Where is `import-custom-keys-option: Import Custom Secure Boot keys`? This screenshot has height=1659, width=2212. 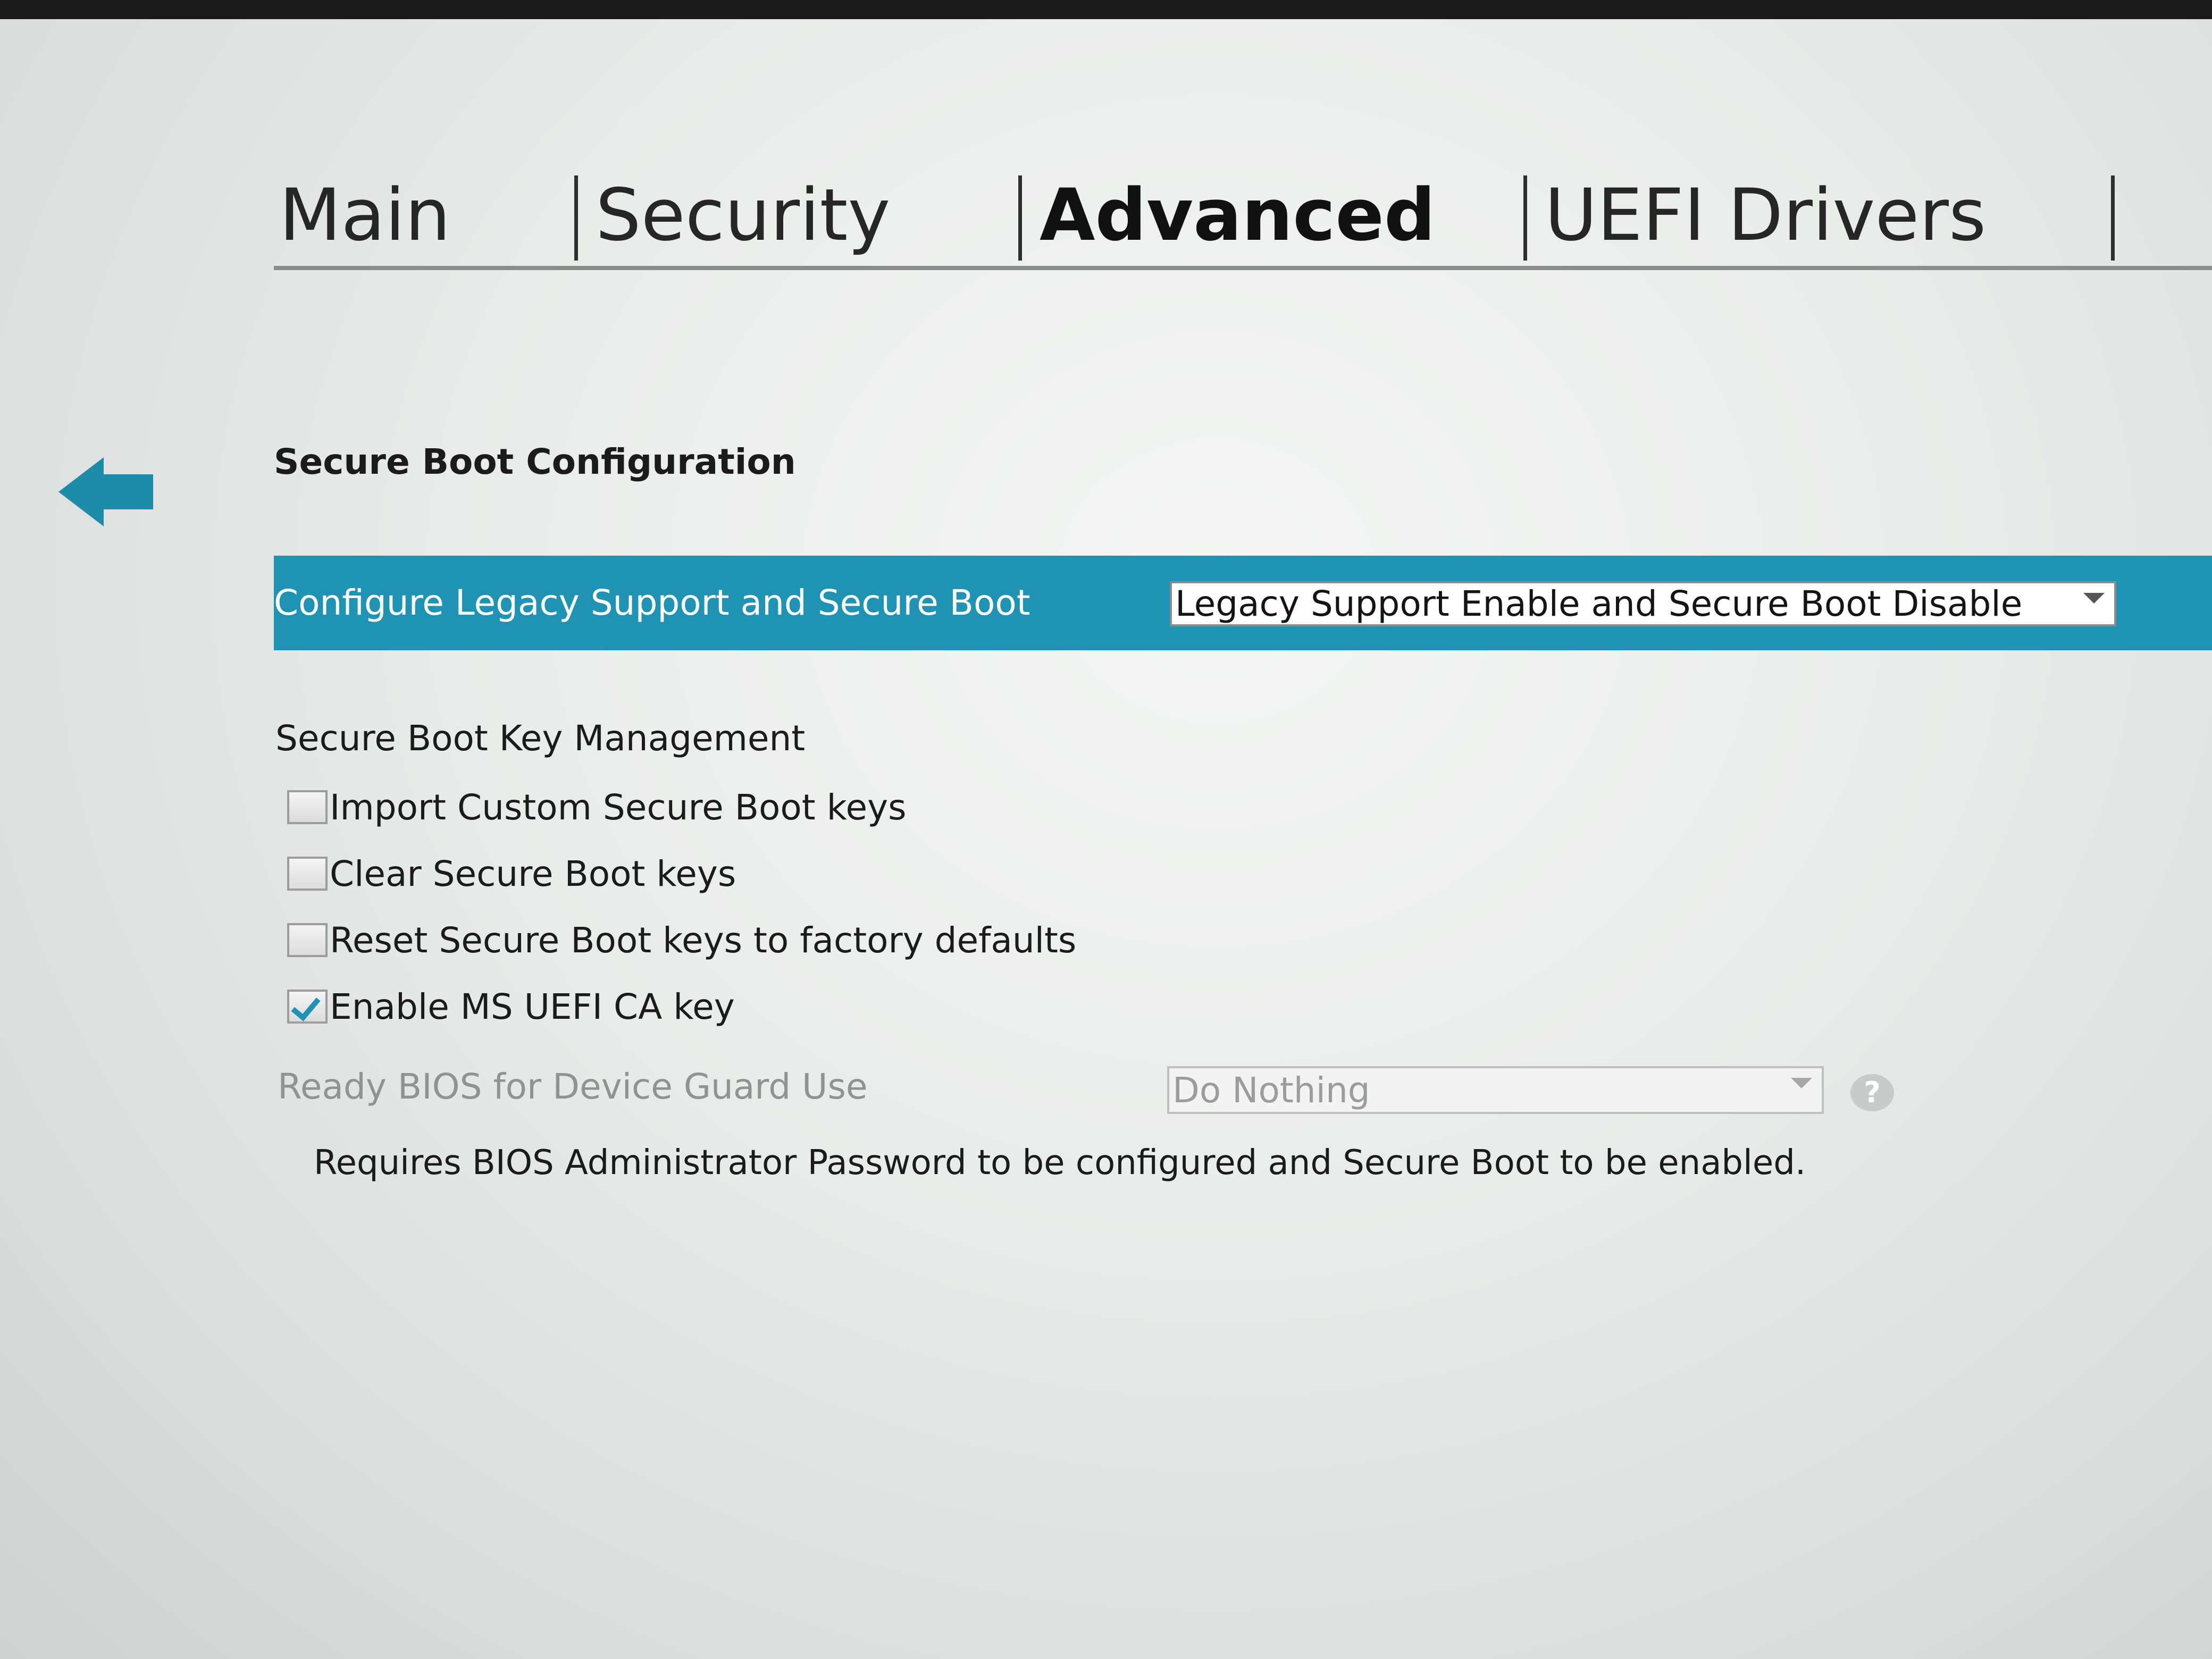 import-custom-keys-option: Import Custom Secure Boot keys is located at coordinates (597, 807).